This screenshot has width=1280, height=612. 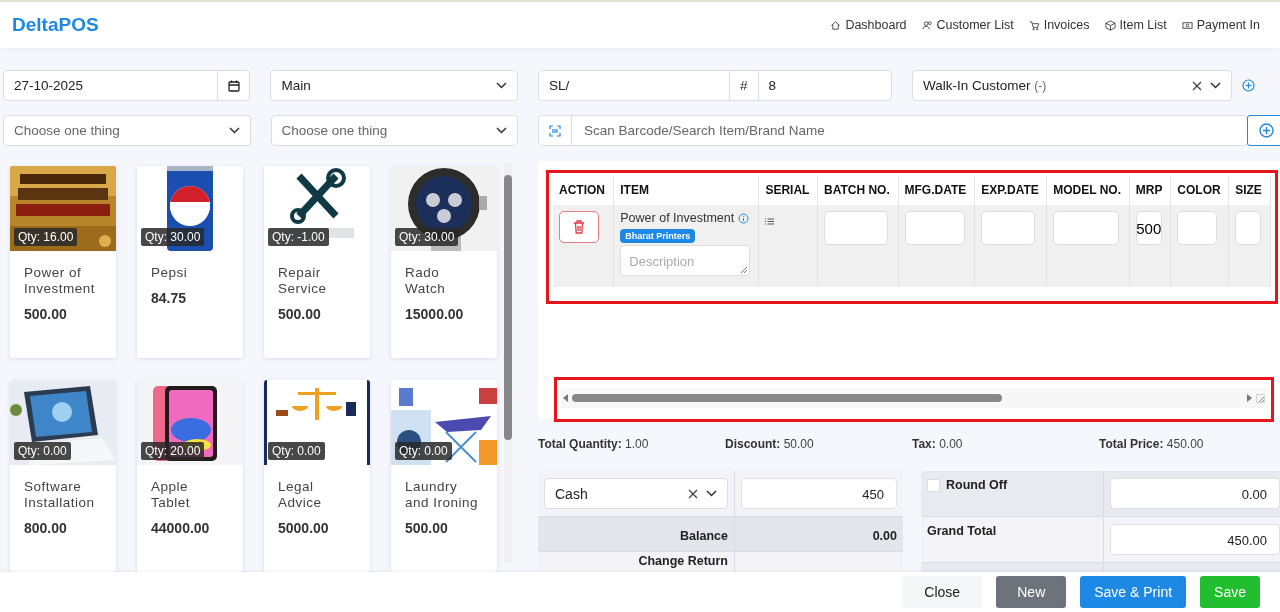 I want to click on product-name: Legal Advice, so click(x=300, y=494).